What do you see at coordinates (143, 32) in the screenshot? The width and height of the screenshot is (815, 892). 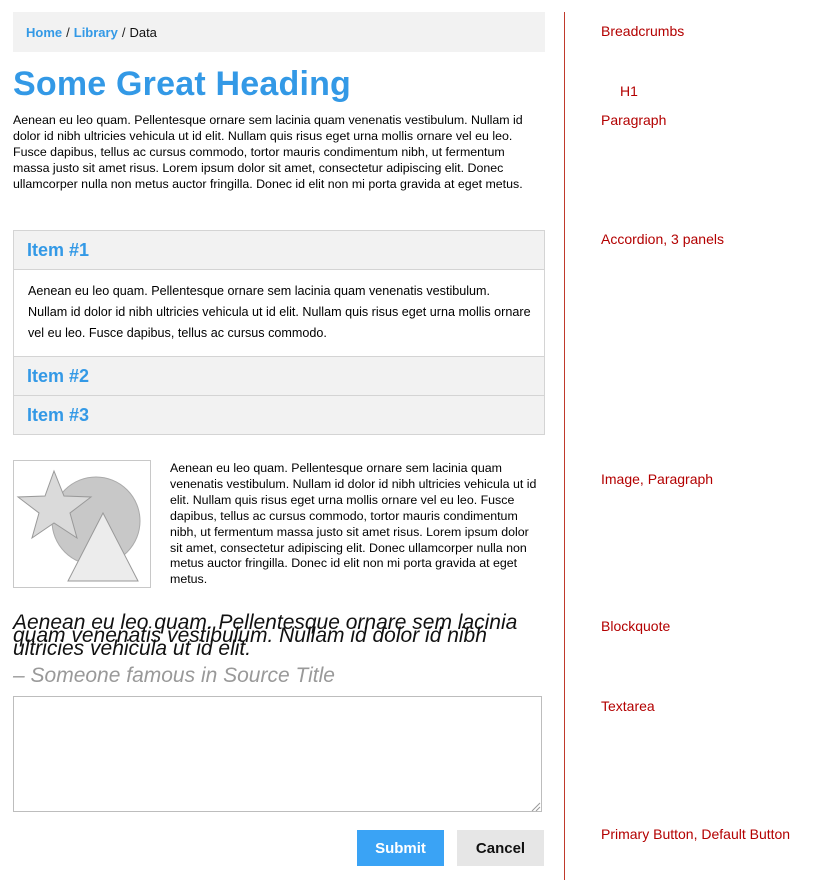 I see `breadcrumb-current: Data` at bounding box center [143, 32].